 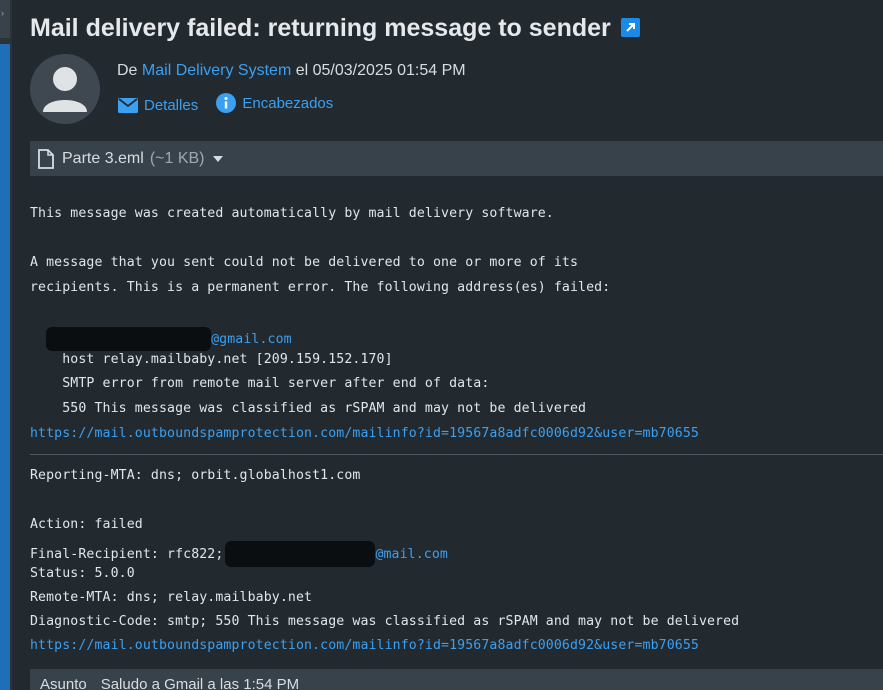 What do you see at coordinates (128, 105) in the screenshot?
I see `envelope-icon` at bounding box center [128, 105].